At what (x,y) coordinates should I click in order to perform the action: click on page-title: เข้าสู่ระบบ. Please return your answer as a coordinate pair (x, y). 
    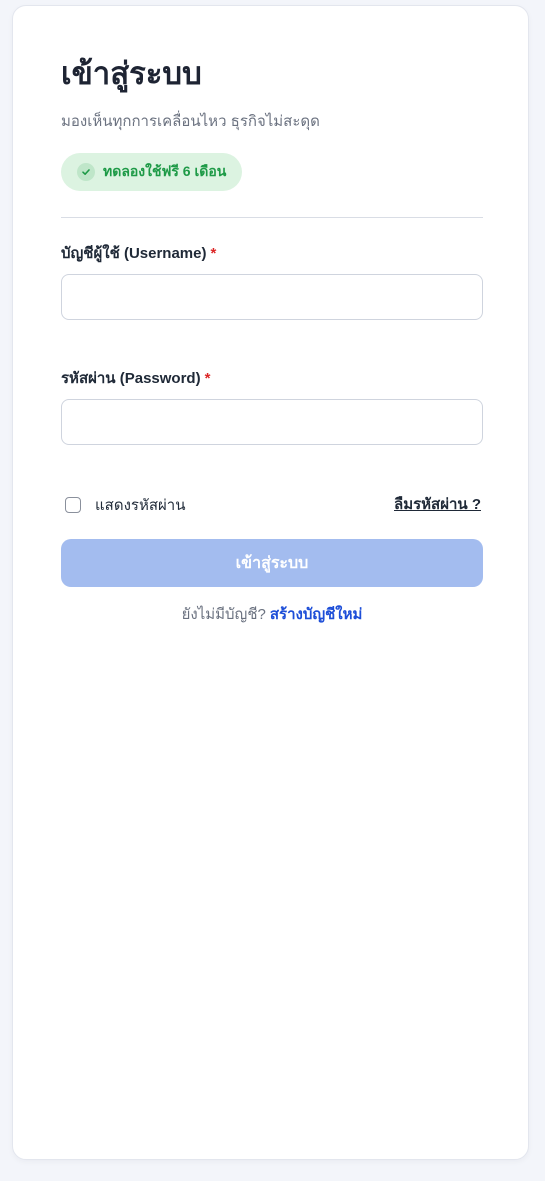
    Looking at the image, I should click on (131, 73).